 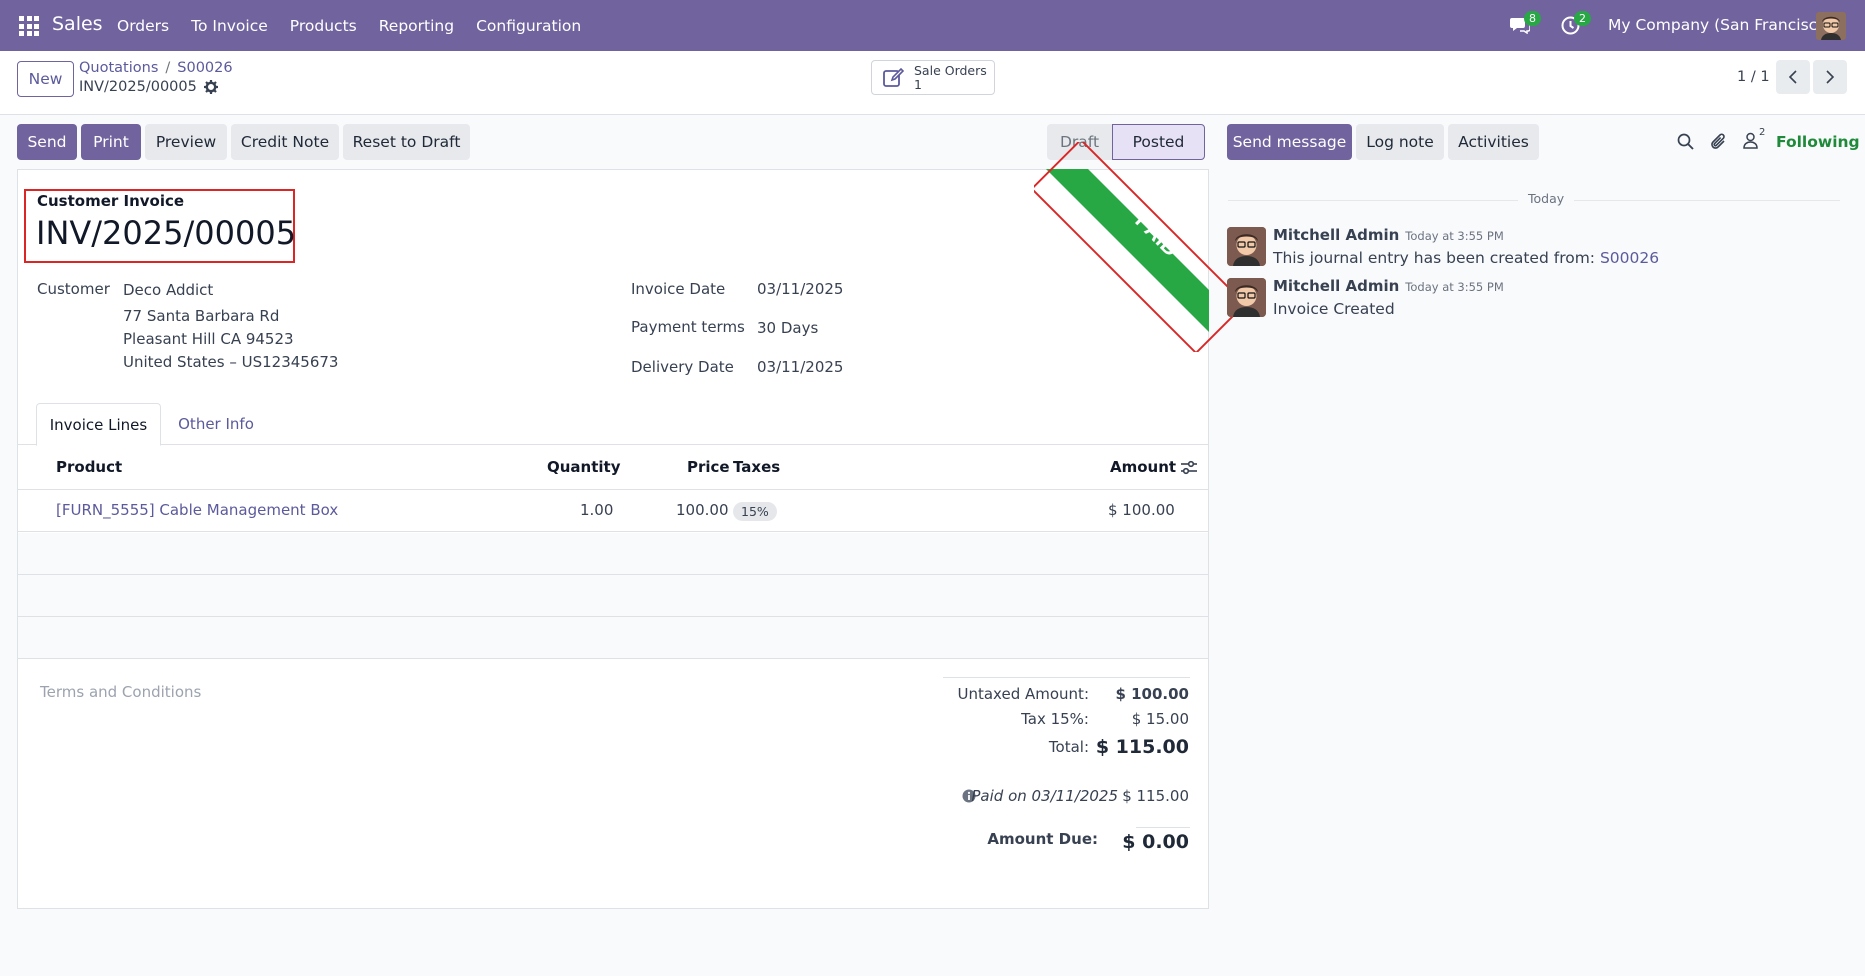 What do you see at coordinates (1493, 142) in the screenshot?
I see `activities-button: Activities` at bounding box center [1493, 142].